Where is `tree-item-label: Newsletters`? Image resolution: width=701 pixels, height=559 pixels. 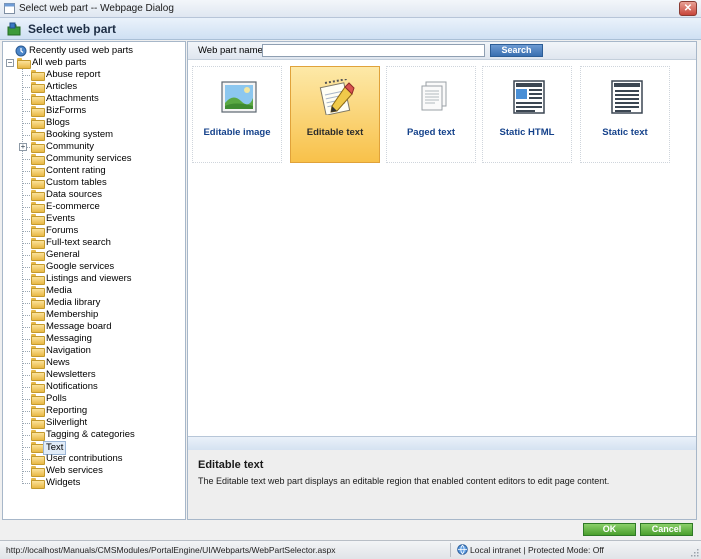
tree-item-label: Newsletters is located at coordinates (71, 374).